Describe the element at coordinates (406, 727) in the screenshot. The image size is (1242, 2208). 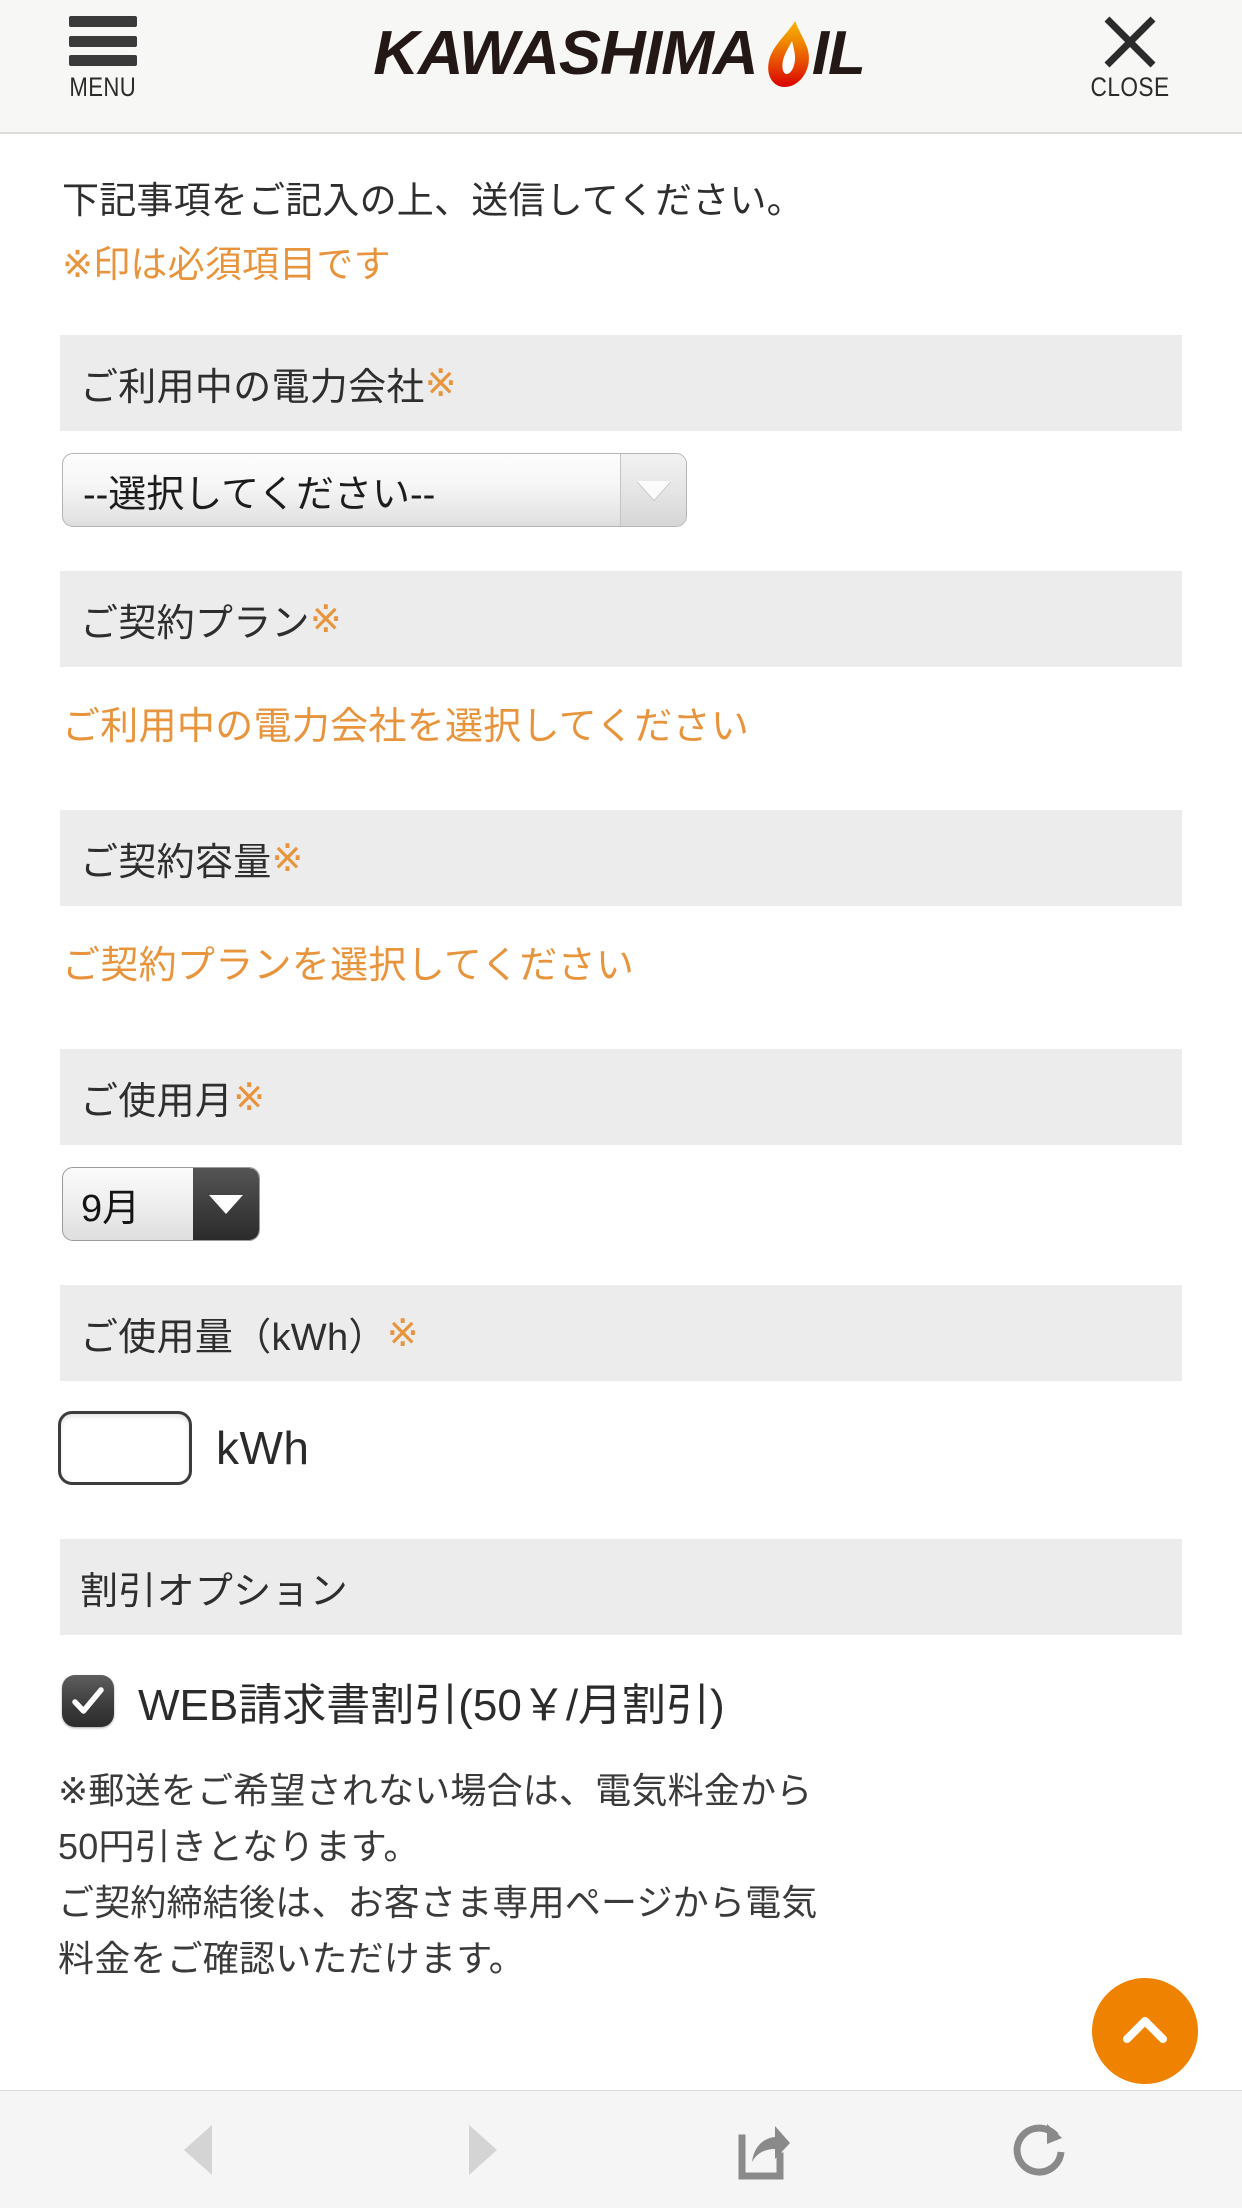
I see `error-message-contract-plan: ご利用中の電力会社を選択してください` at that location.